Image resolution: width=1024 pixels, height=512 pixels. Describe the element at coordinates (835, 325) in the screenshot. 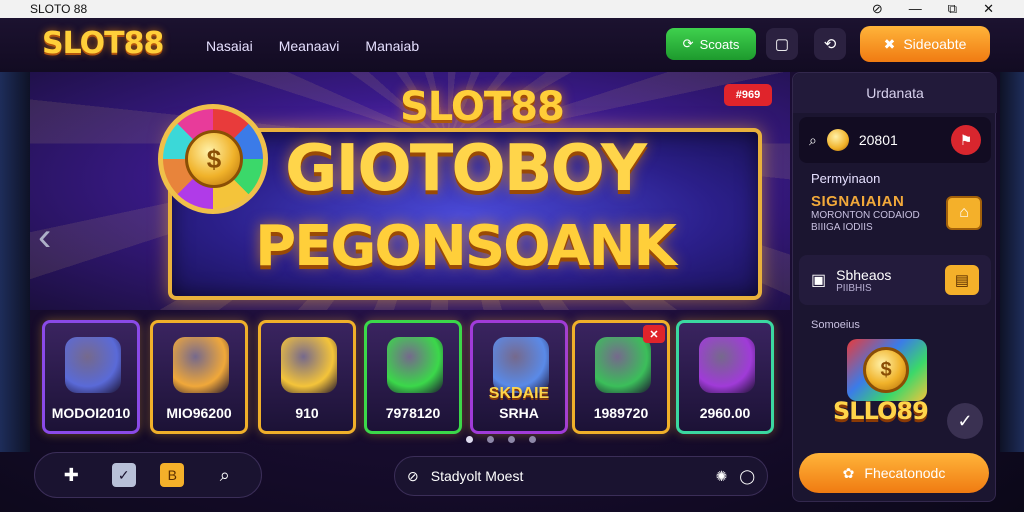

I see `small-label: Somoeius` at that location.